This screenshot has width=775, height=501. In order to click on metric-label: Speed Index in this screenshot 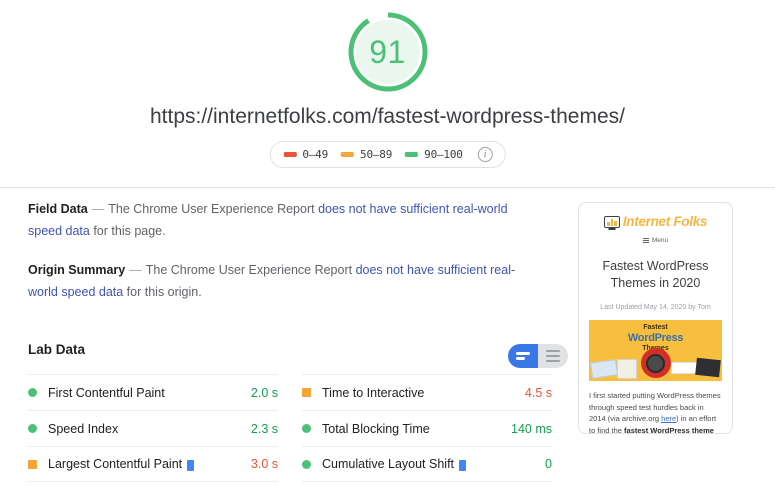, I will do `click(83, 428)`.